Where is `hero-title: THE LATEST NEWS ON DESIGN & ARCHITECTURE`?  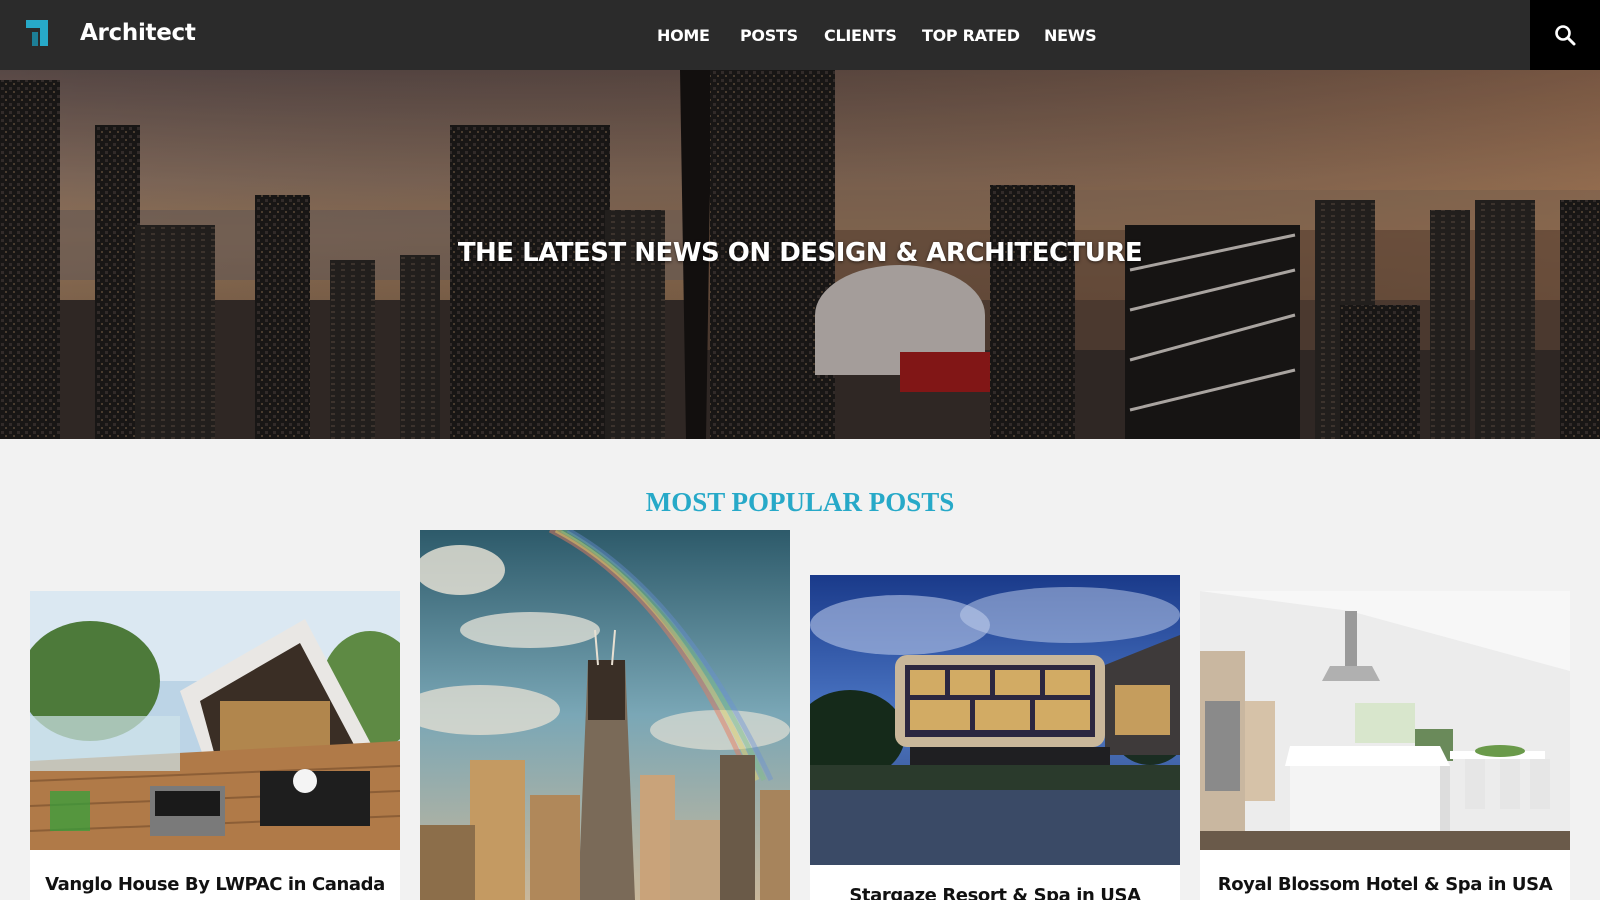
hero-title: THE LATEST NEWS ON DESIGN & ARCHITECTURE is located at coordinates (800, 253).